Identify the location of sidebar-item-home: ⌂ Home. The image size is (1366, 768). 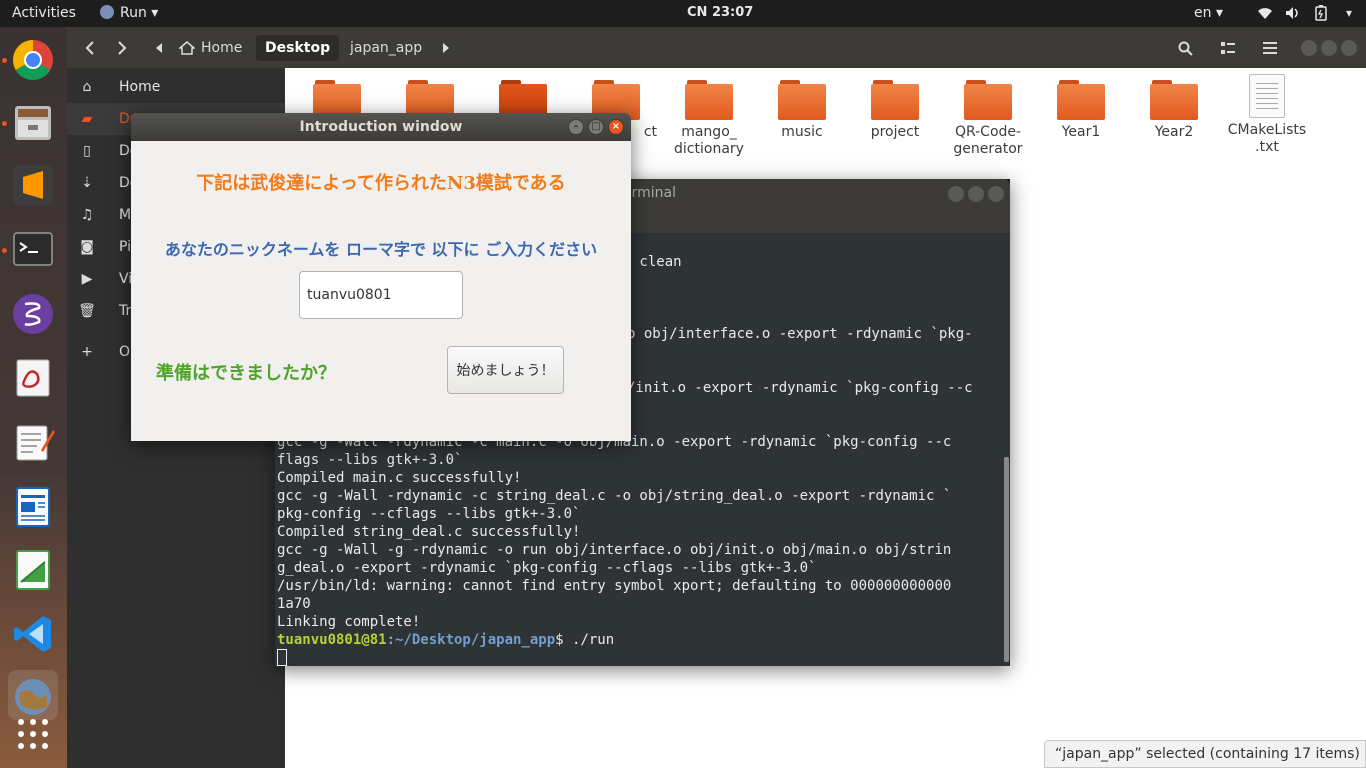
(176, 87).